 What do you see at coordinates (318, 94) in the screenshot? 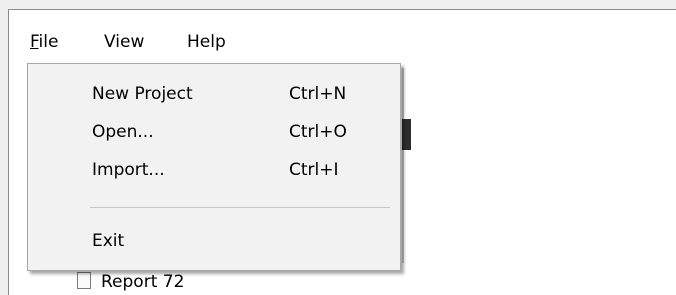
I see `menu-item-shortcut: Ctrl+N` at bounding box center [318, 94].